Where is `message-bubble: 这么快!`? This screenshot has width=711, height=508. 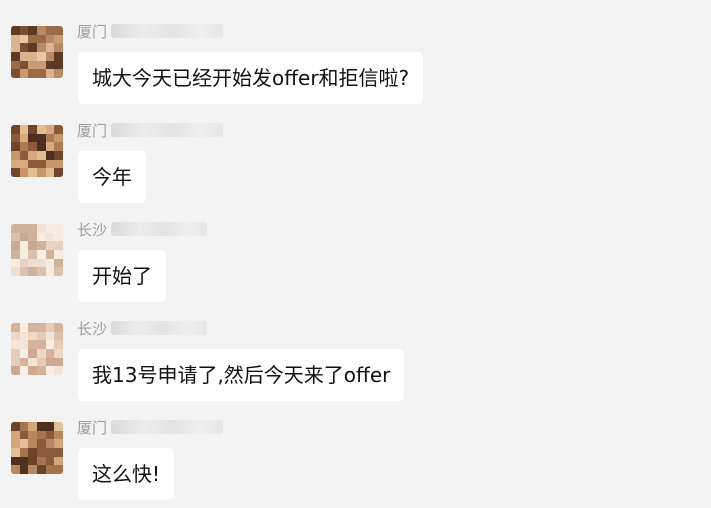
message-bubble: 这么快! is located at coordinates (126, 474).